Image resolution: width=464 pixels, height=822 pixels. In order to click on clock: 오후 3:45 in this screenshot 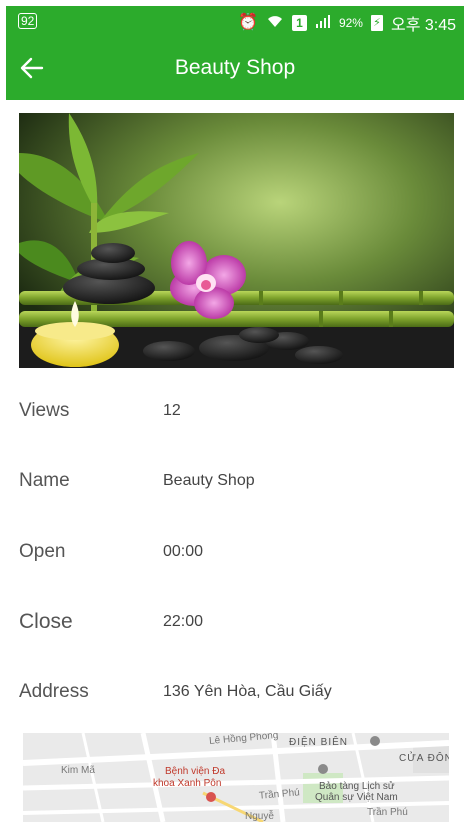, I will do `click(423, 25)`.